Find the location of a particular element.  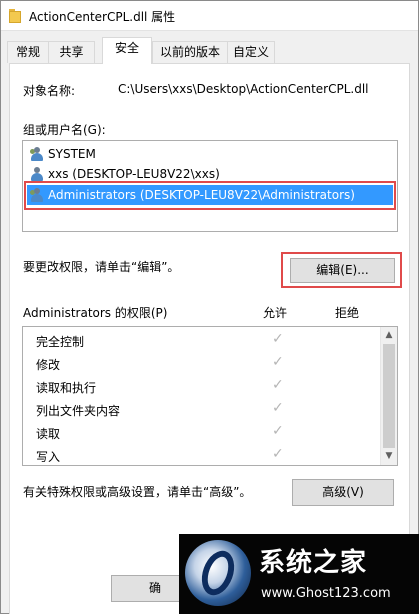

tab-strip: 常规 共享 安全 以前的版本 自定义 is located at coordinates (209, 50).